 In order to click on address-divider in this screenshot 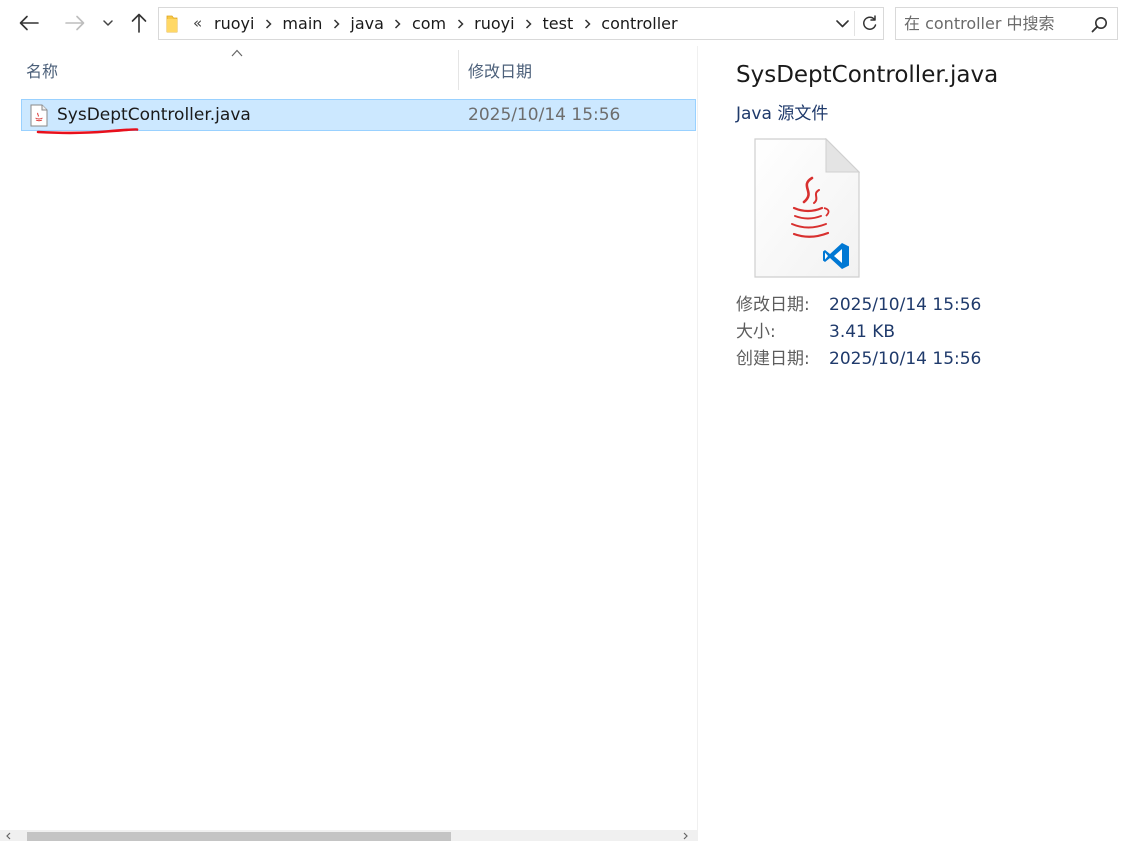, I will do `click(854, 23)`.